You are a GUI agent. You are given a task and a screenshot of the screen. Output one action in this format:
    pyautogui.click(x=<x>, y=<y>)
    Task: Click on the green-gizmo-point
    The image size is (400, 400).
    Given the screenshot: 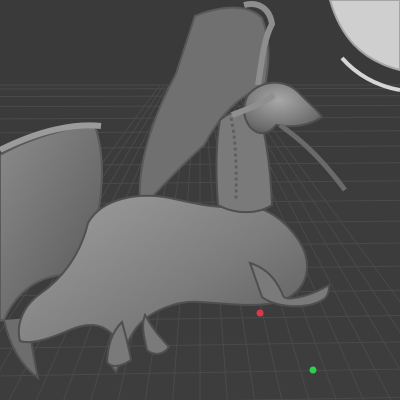 What is the action you would take?
    pyautogui.click(x=313, y=370)
    